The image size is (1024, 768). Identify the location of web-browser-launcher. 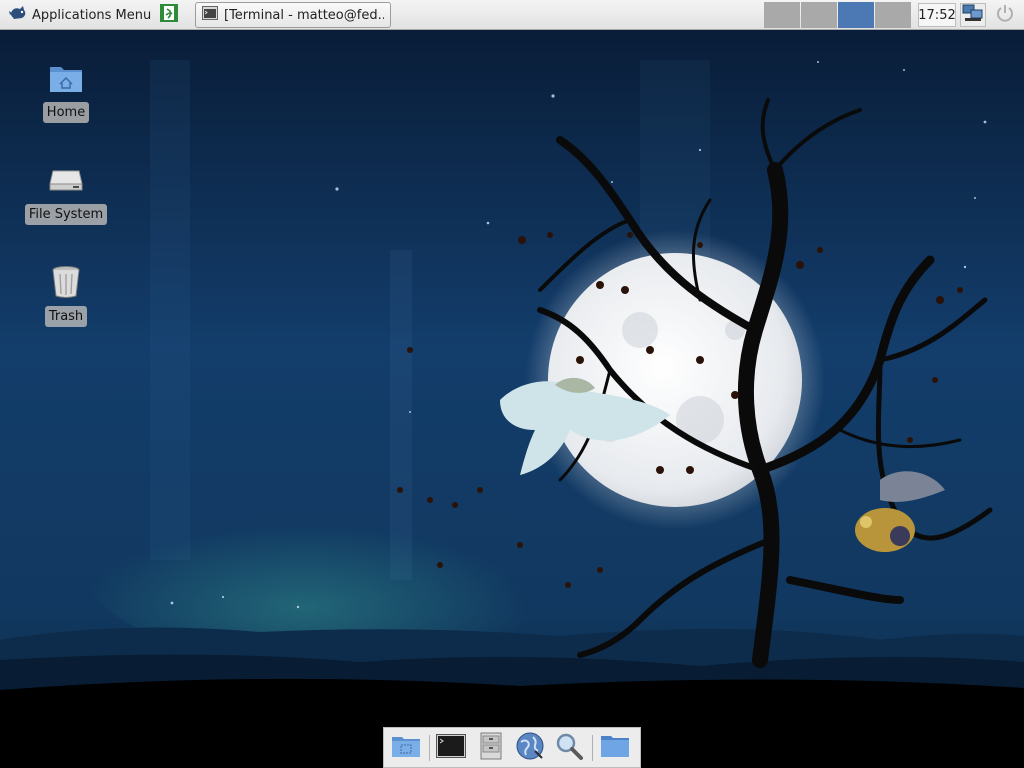
(529, 748).